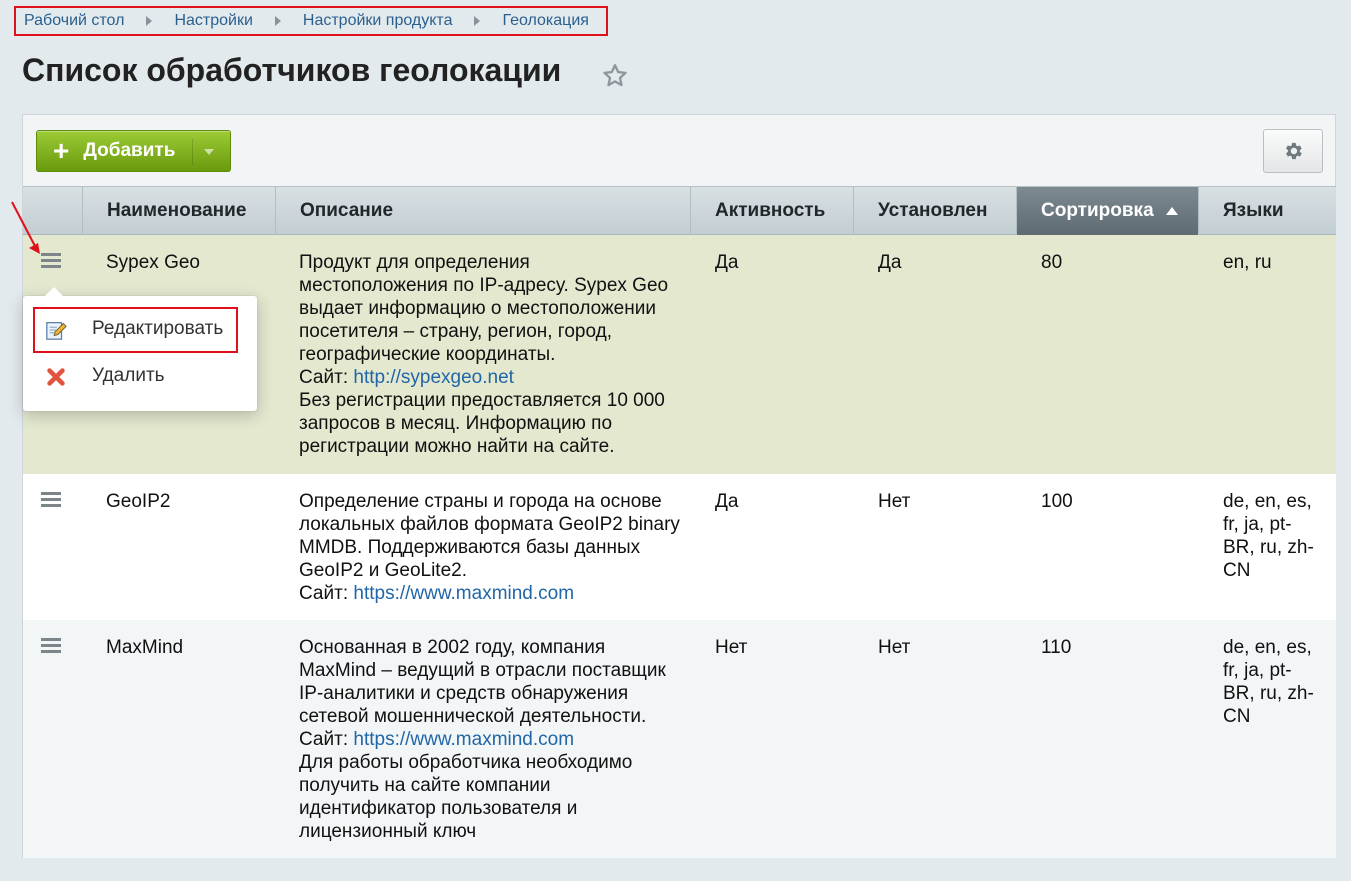 The height and width of the screenshot is (881, 1351). I want to click on gear-icon, so click(1294, 151).